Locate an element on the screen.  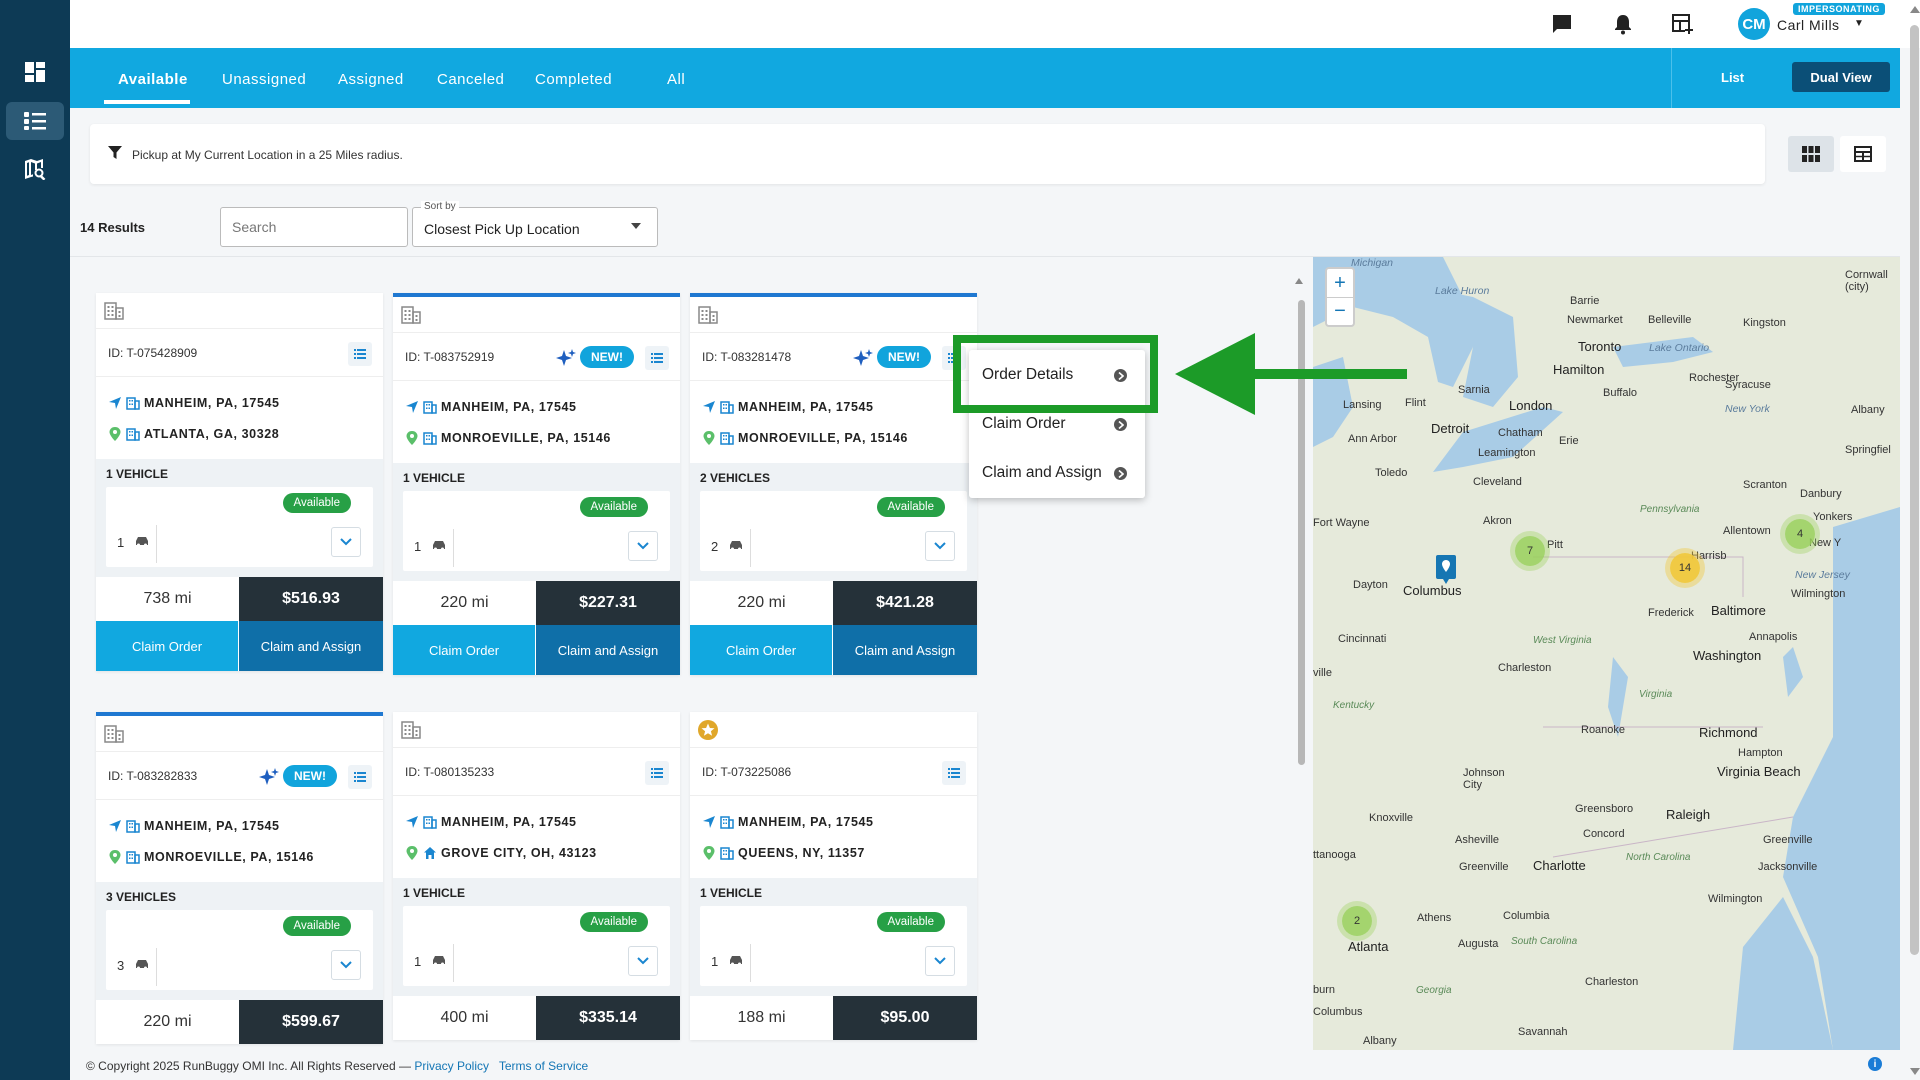
pickup-location: MANHEIM, PA, 17545 is located at coordinates (194, 826).